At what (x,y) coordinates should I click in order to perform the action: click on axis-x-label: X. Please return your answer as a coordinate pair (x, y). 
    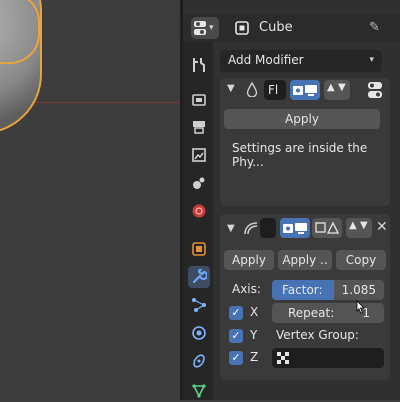
    Looking at the image, I should click on (254, 312).